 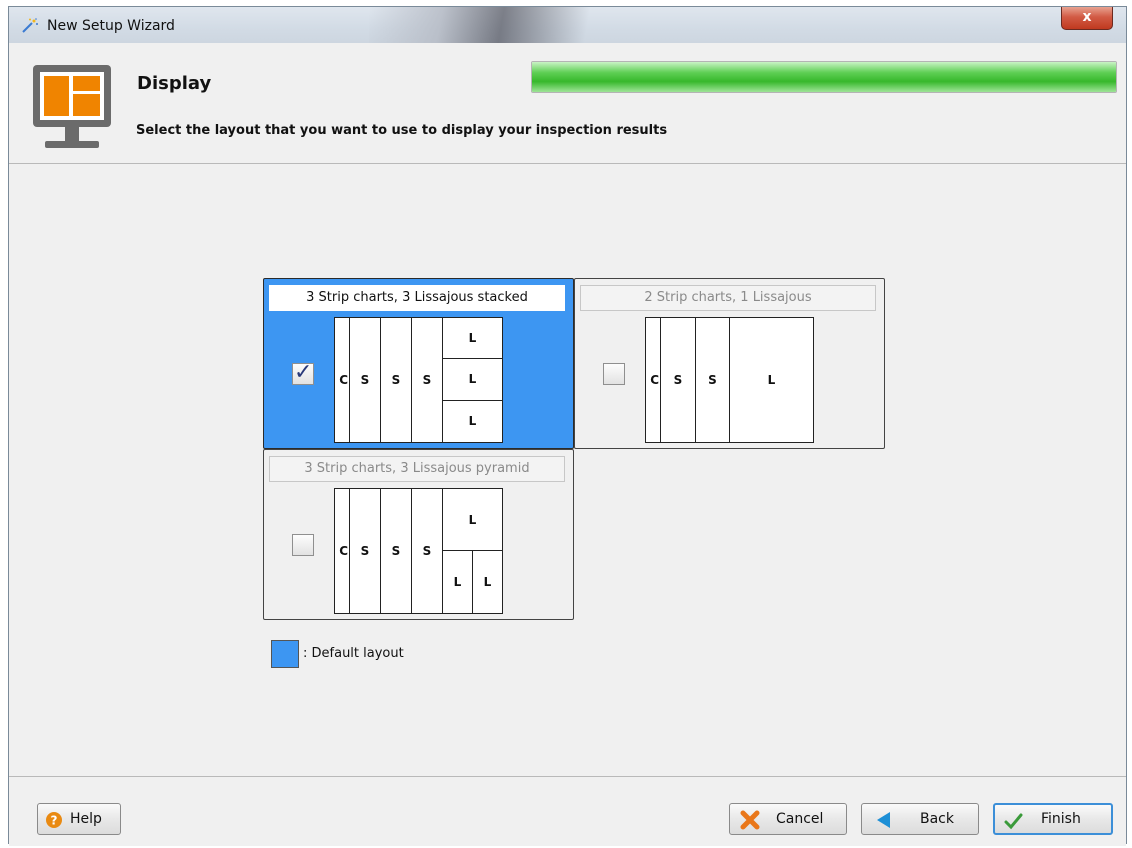 I want to click on layout-label: 2 Strip charts, 1 Lissajous, so click(x=728, y=298).